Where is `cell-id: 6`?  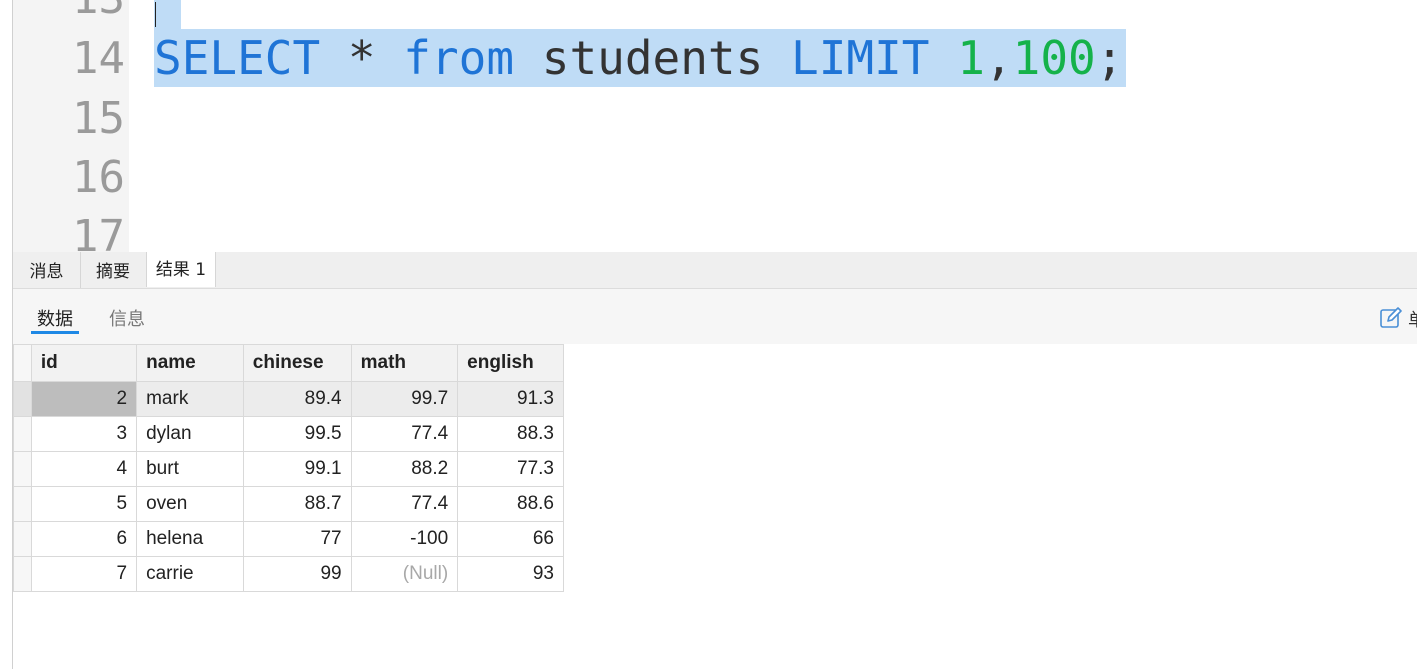
cell-id: 6 is located at coordinates (84, 539).